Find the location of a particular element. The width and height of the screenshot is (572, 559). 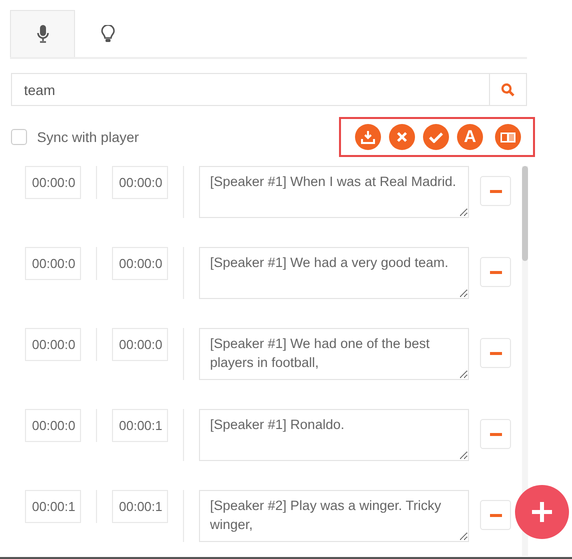

scrollbar is located at coordinates (525, 361).